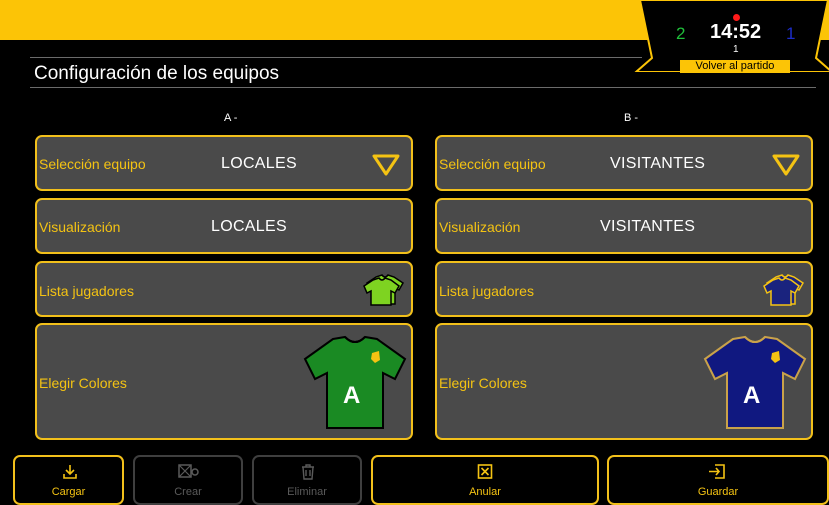 Image resolution: width=829 pixels, height=505 pixels. What do you see at coordinates (736, 17) in the screenshot?
I see `live-indicator-icon` at bounding box center [736, 17].